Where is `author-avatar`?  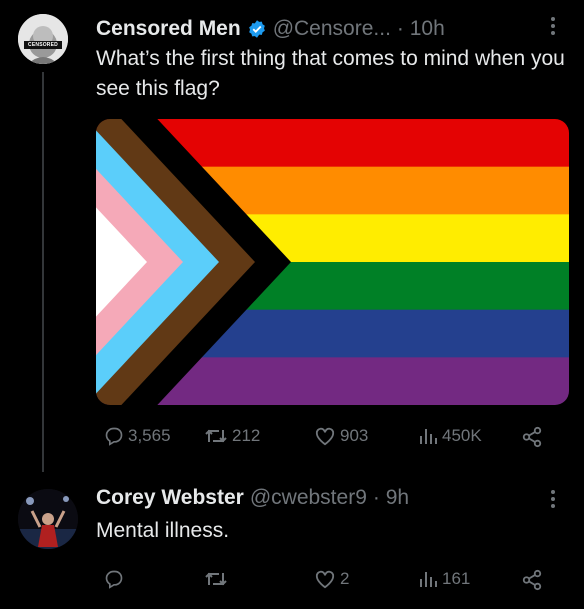
author-avatar is located at coordinates (48, 519).